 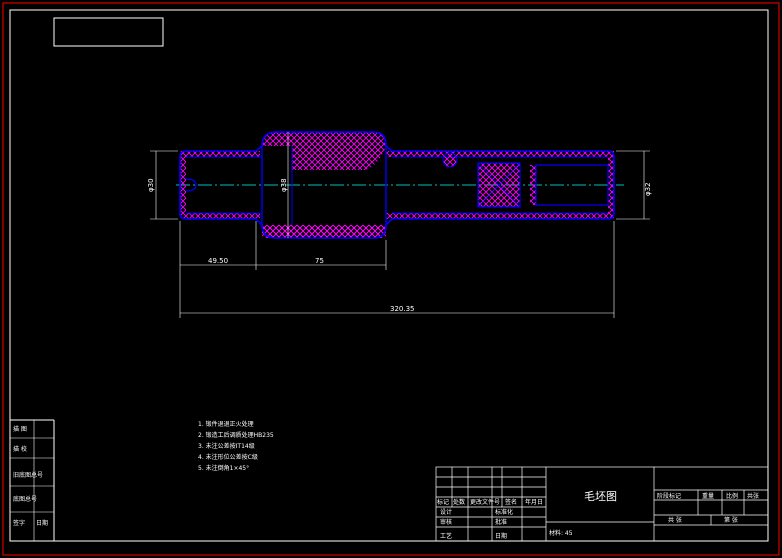 I want to click on note-5: 5. 未注倒角1×45°, so click(x=223, y=468).